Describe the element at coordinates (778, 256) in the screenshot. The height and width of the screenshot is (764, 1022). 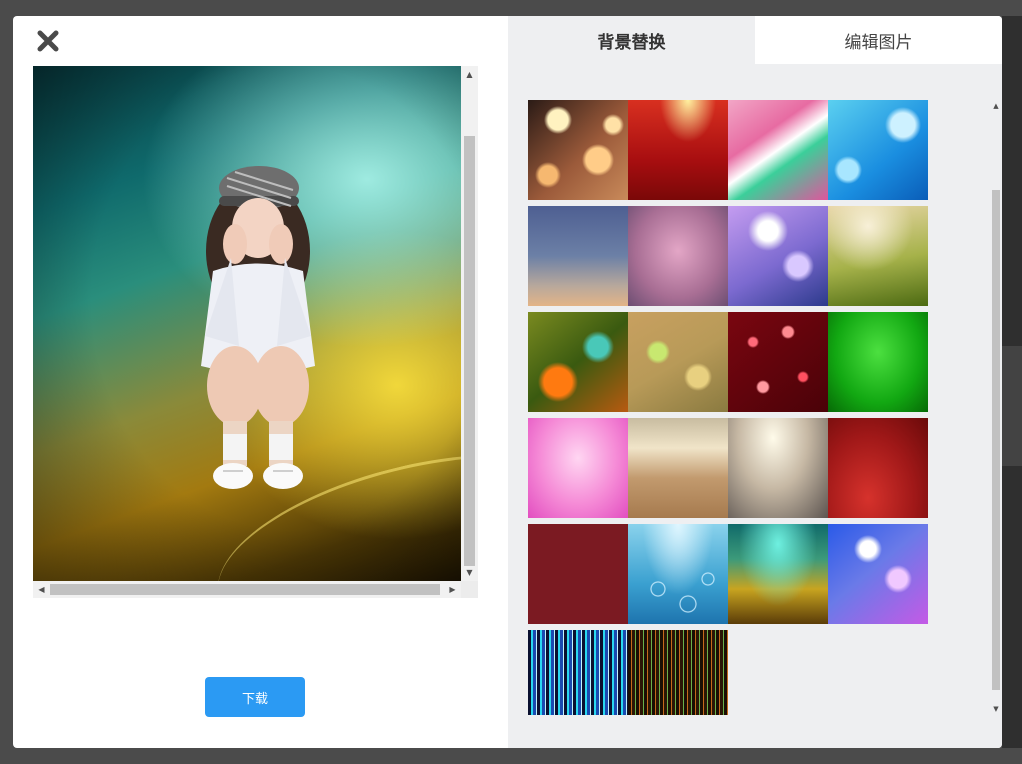
I see `background-thumb-purple-bokeh` at that location.